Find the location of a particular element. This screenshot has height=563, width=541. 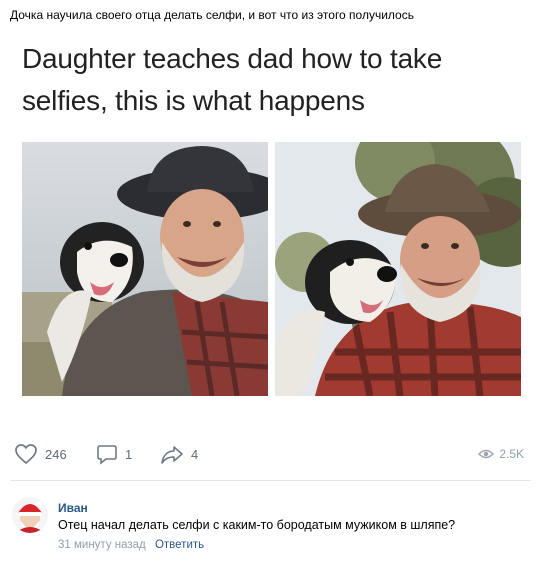

comment-meta: 31 минуту назад Ответить is located at coordinates (131, 545).